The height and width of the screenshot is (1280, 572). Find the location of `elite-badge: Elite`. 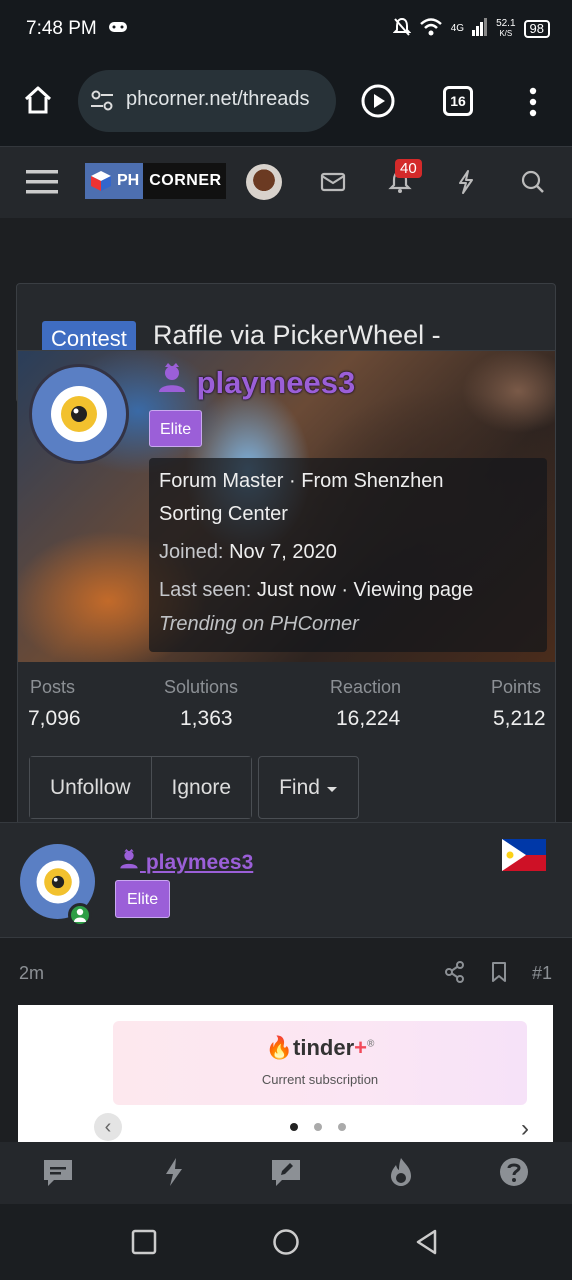

elite-badge: Elite is located at coordinates (176, 428).